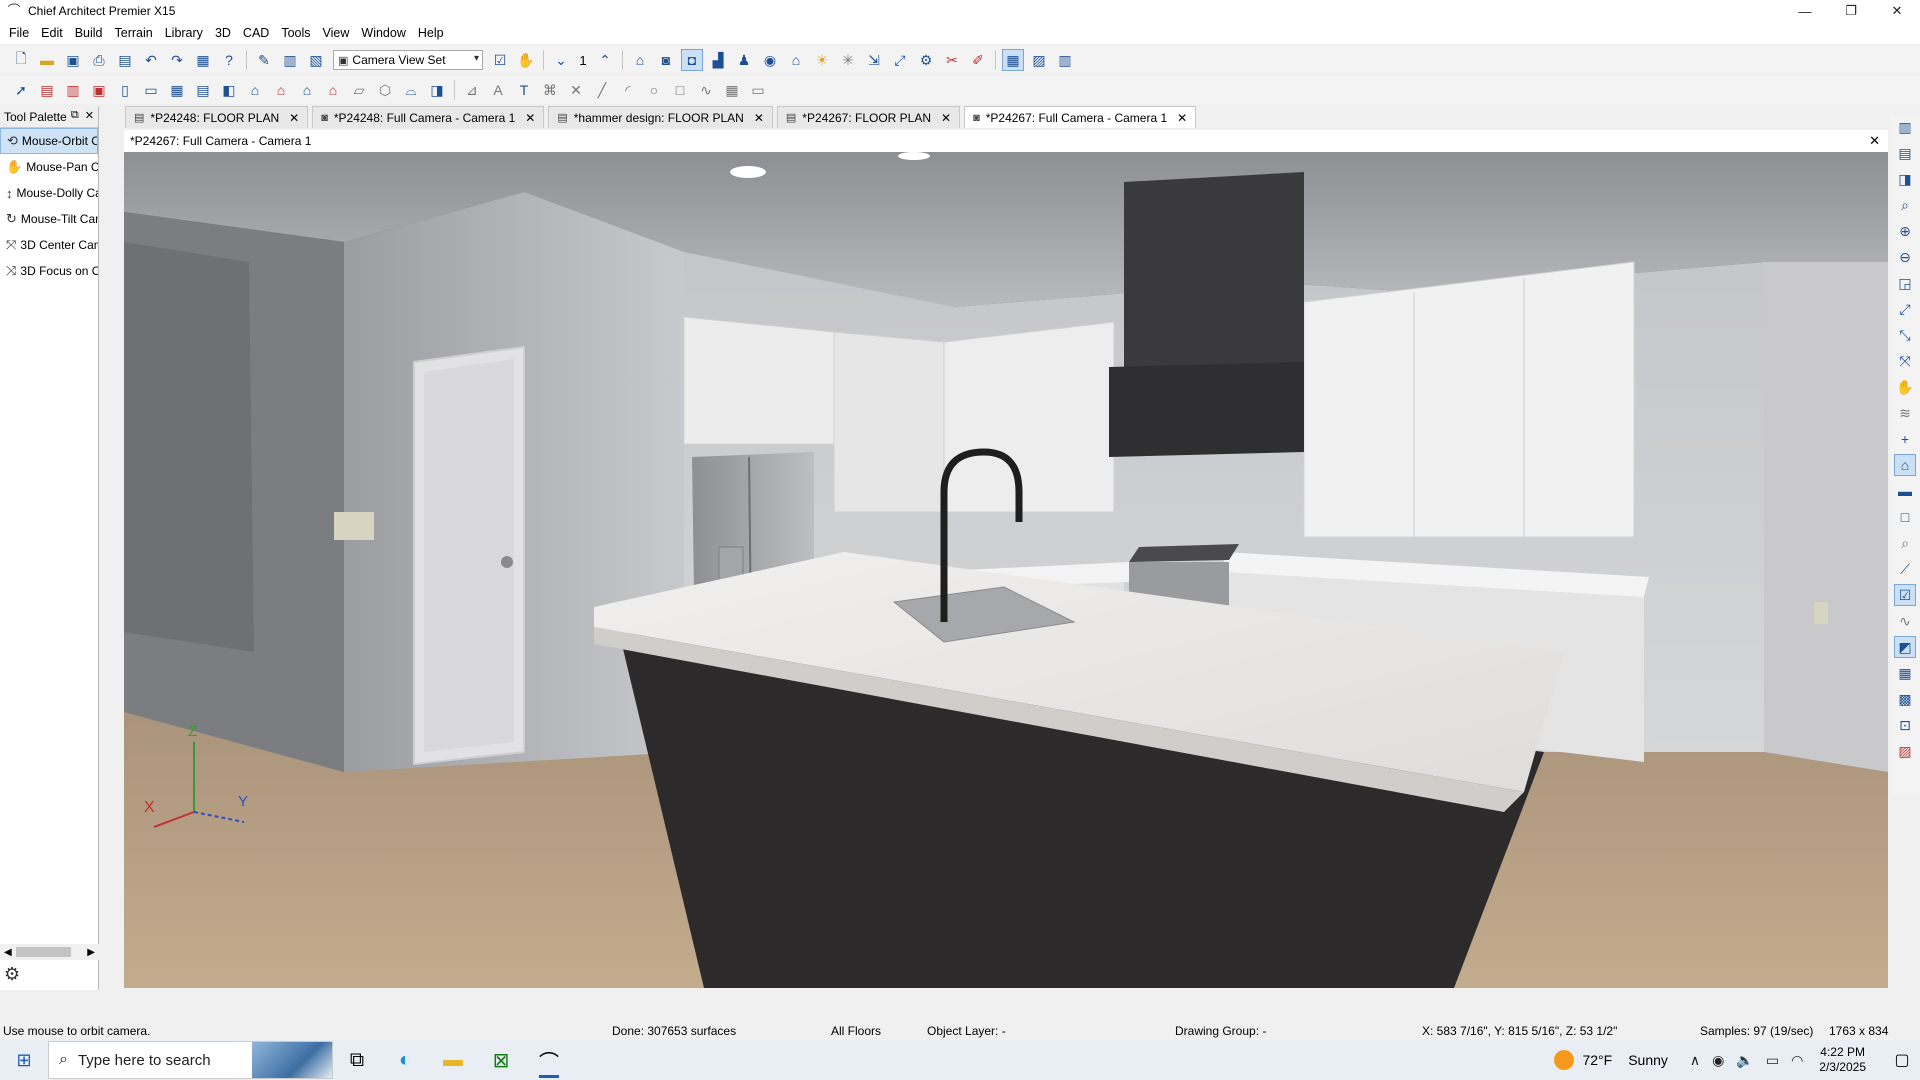 The height and width of the screenshot is (1080, 1920). I want to click on magnify-icon: ⌕, so click(1905, 205).